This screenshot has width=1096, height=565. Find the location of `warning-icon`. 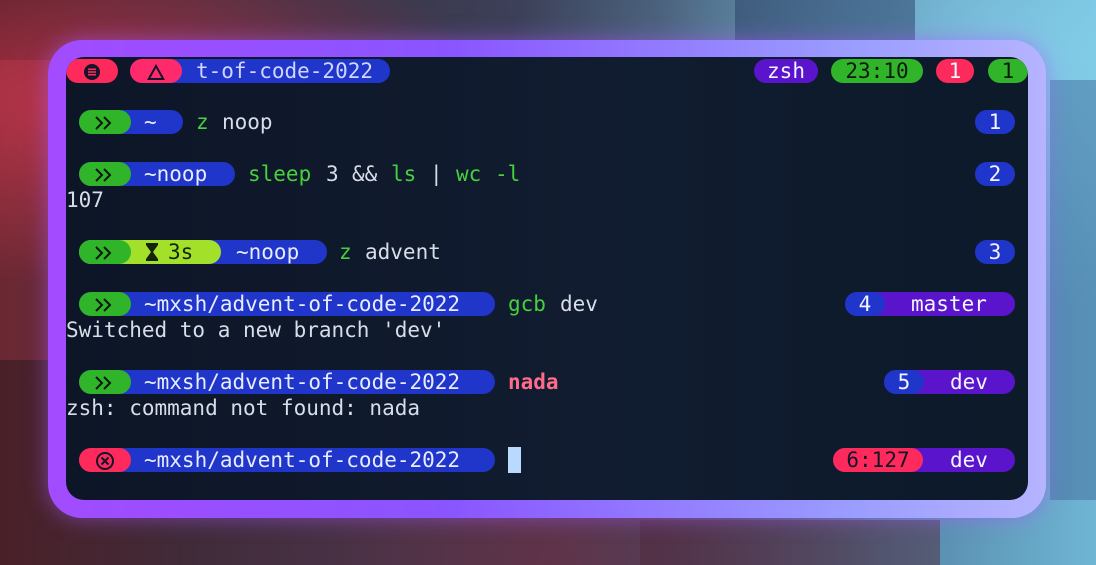

warning-icon is located at coordinates (156, 72).